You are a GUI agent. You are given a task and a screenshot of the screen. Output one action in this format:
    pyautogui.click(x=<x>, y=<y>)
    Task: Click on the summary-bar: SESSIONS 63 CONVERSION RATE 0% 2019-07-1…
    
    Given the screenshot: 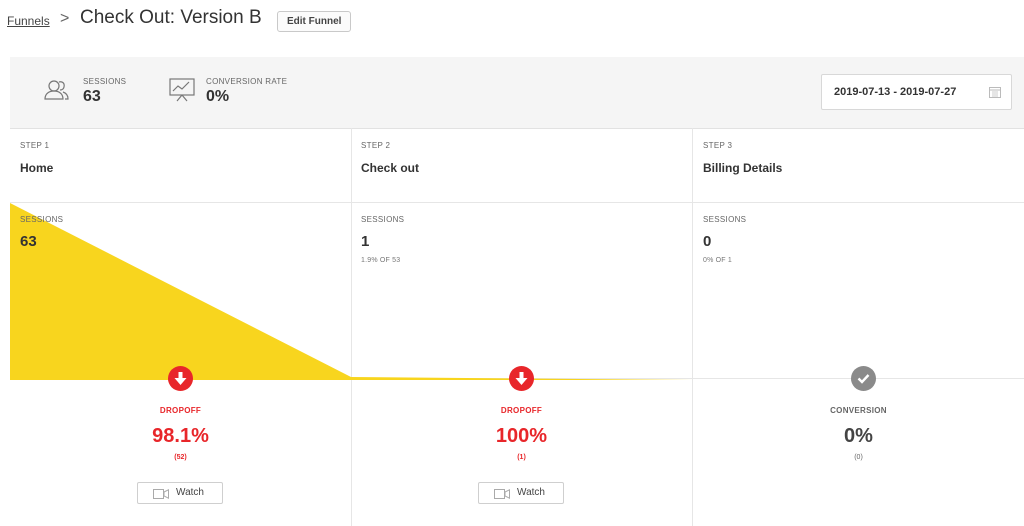 What is the action you would take?
    pyautogui.click(x=517, y=93)
    